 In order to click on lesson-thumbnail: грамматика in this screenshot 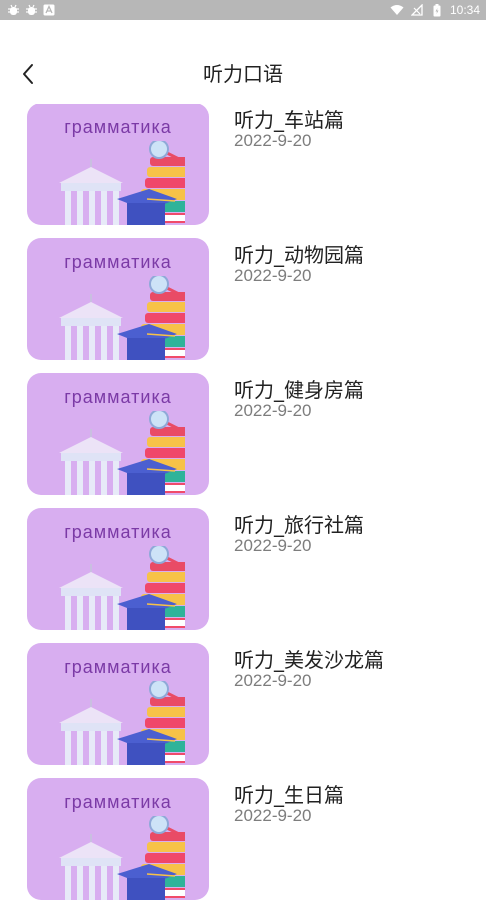, I will do `click(118, 839)`.